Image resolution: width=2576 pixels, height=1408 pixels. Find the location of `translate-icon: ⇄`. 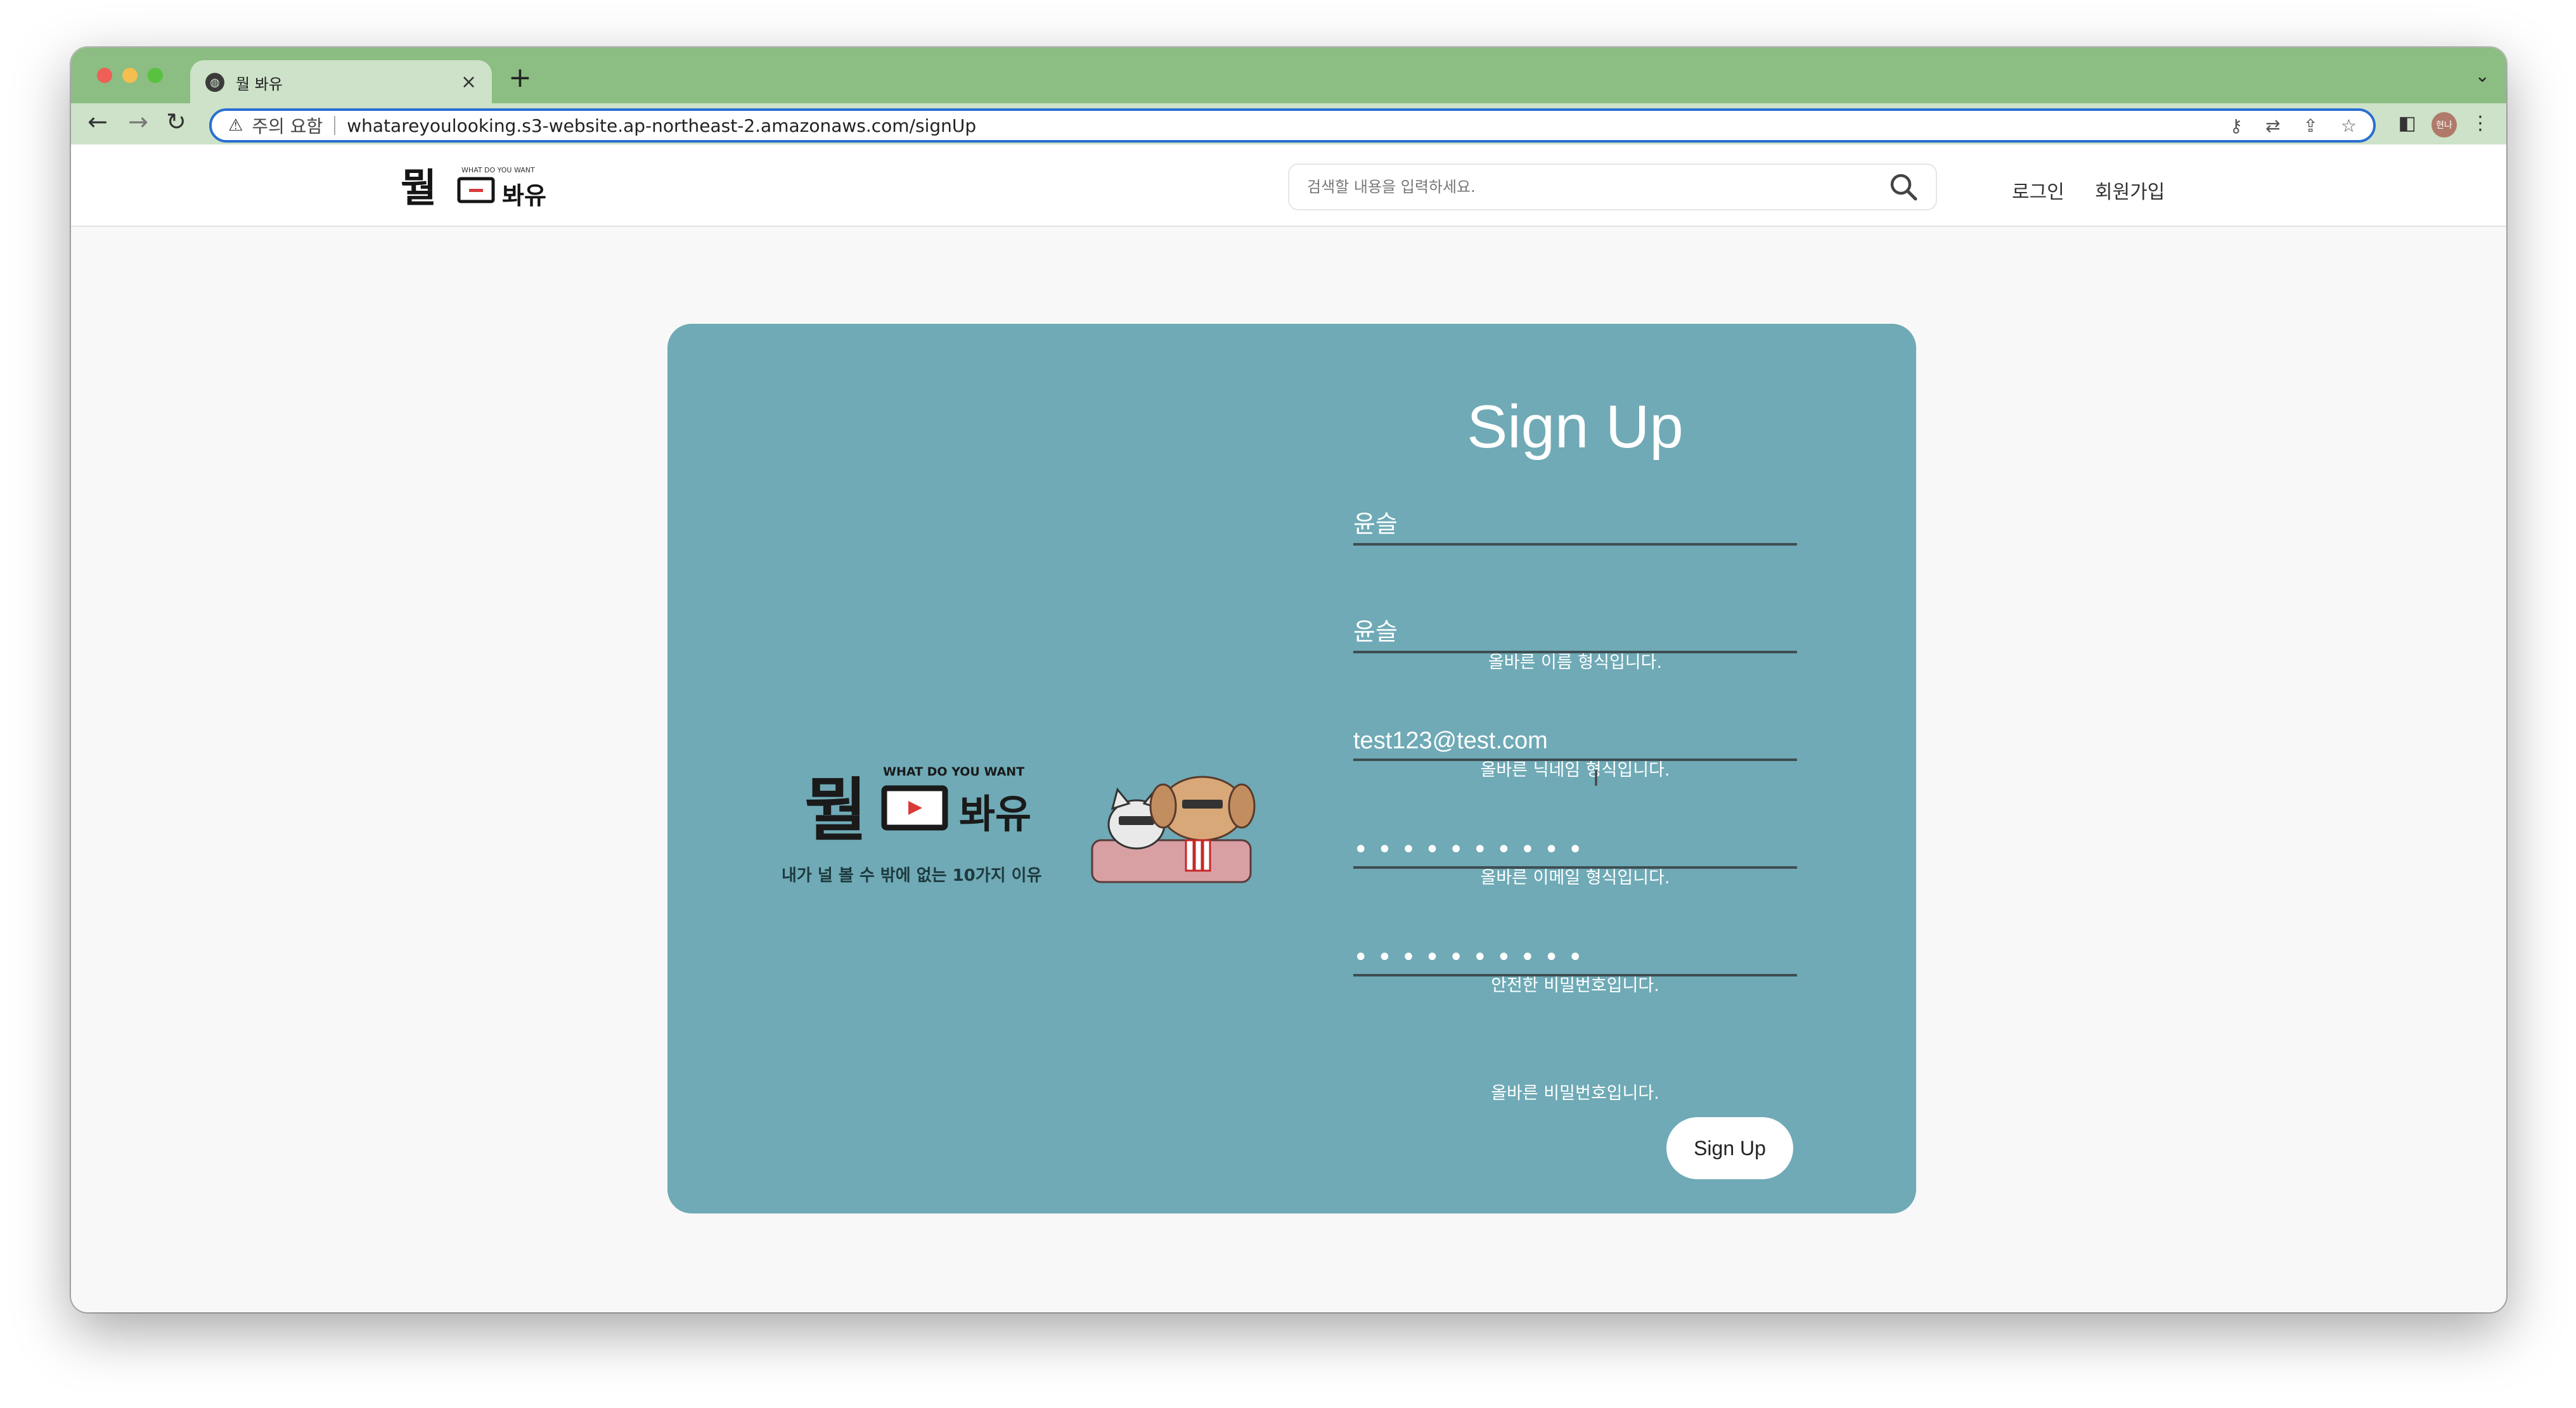

translate-icon: ⇄ is located at coordinates (2272, 125).